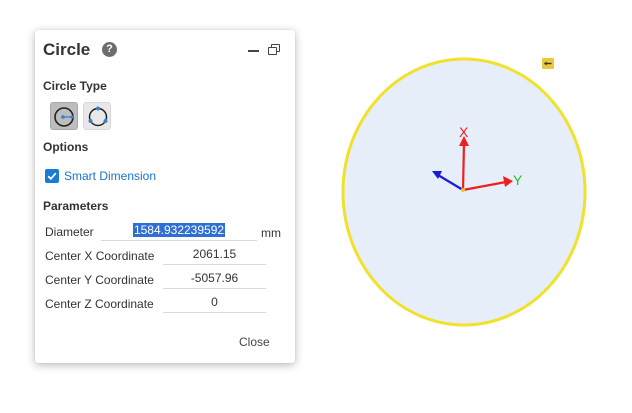 This screenshot has height=413, width=632. I want to click on dialog-title: Circle, so click(67, 49).